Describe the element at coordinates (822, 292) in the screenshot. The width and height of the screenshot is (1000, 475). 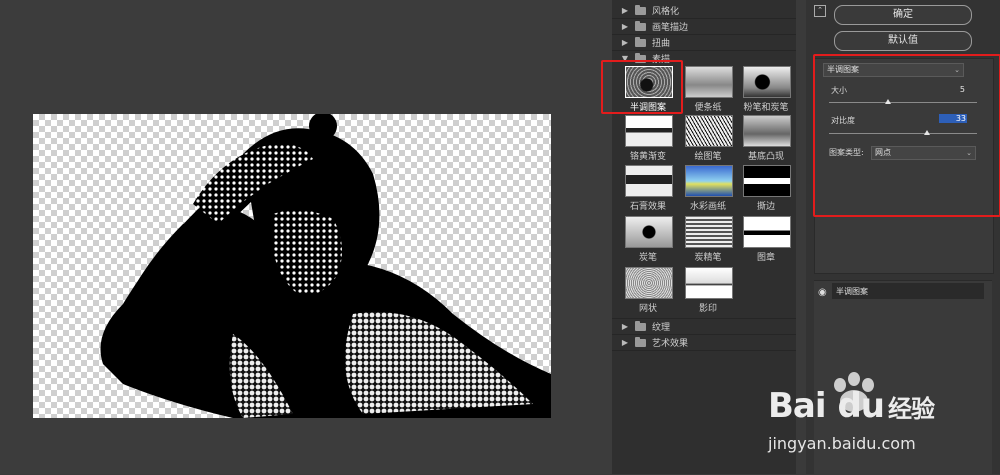
I see `eye-icon: ◉` at that location.